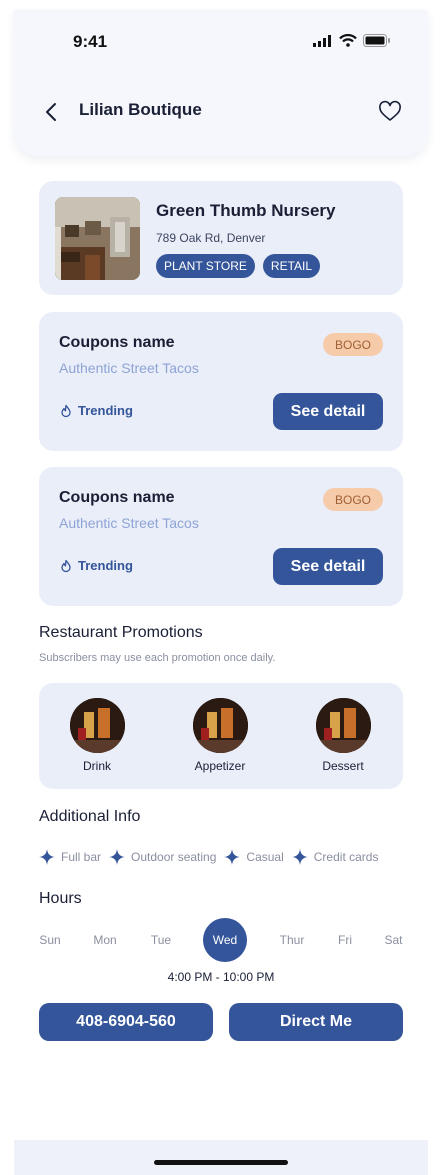 The height and width of the screenshot is (1175, 442). I want to click on info-label: Casual, so click(265, 857).